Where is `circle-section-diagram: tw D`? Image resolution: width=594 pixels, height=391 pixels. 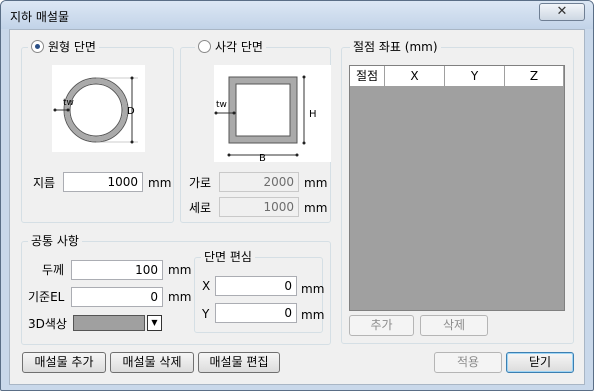
circle-section-diagram: tw D is located at coordinates (98, 108).